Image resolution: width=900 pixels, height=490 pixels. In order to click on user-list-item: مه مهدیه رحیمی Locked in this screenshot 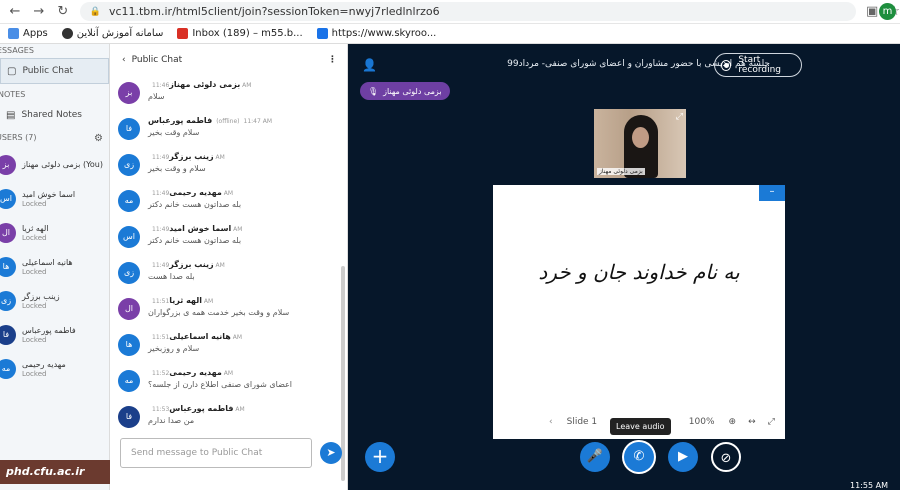, I will do `click(54, 369)`.